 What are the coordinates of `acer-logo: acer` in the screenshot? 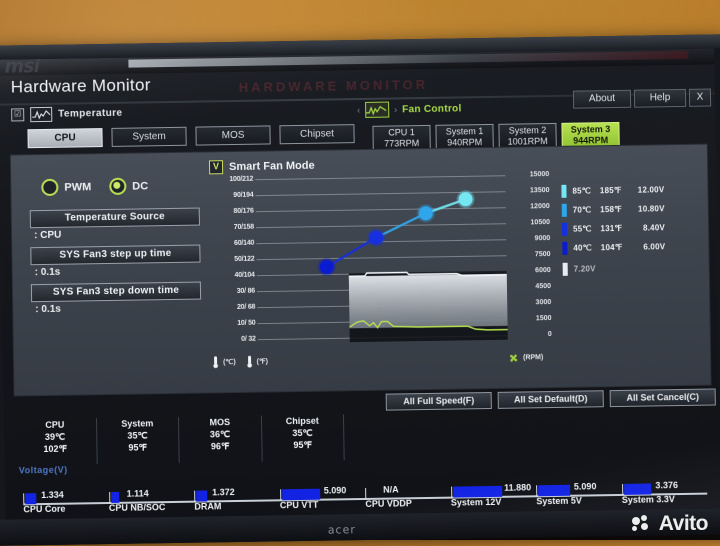 It's located at (341, 530).